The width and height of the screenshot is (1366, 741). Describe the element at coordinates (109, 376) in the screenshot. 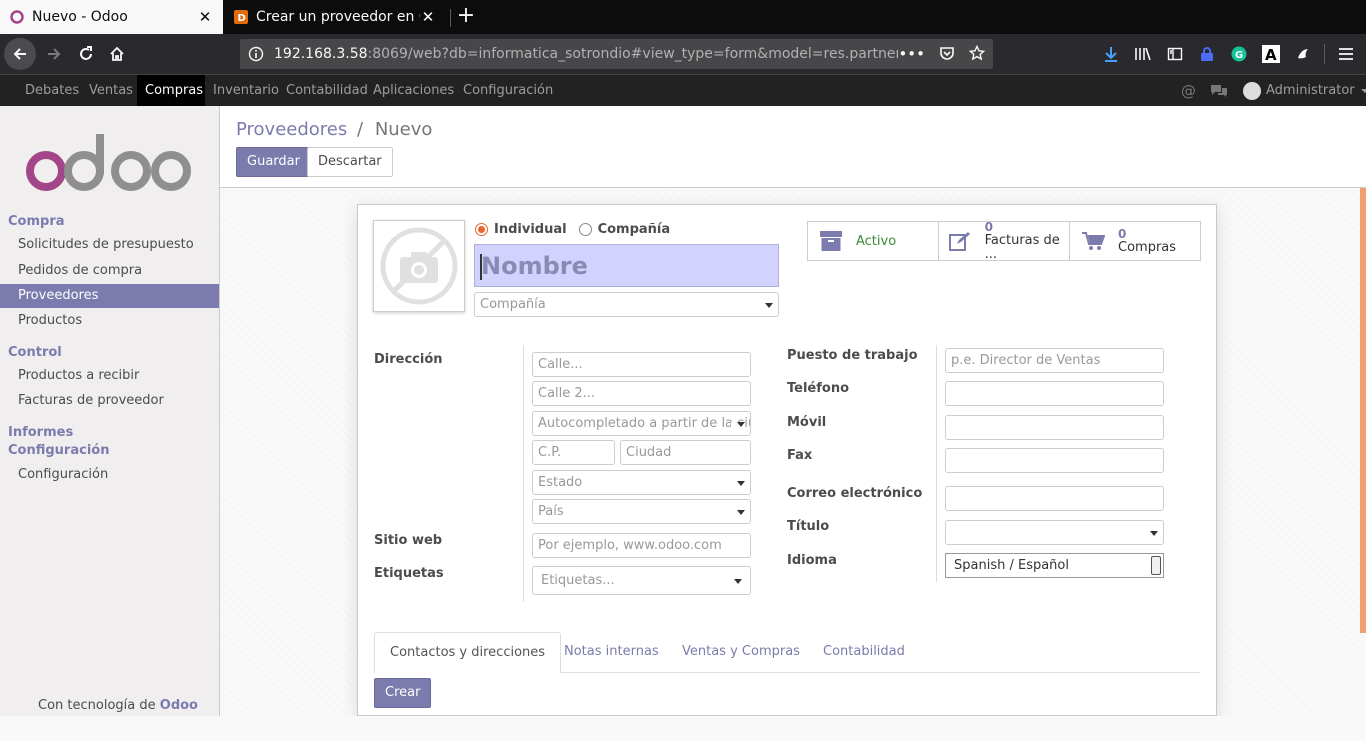

I see `sidebar-item-productos-recibir: Productos a recibir` at that location.